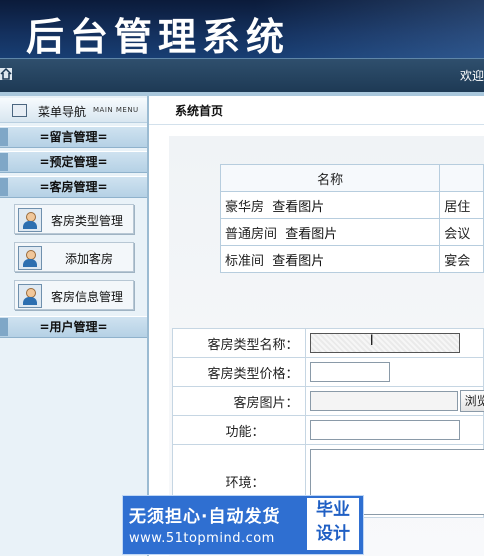 This screenshot has width=484, height=556. What do you see at coordinates (471, 76) in the screenshot?
I see `welcome-text: 欢迎` at bounding box center [471, 76].